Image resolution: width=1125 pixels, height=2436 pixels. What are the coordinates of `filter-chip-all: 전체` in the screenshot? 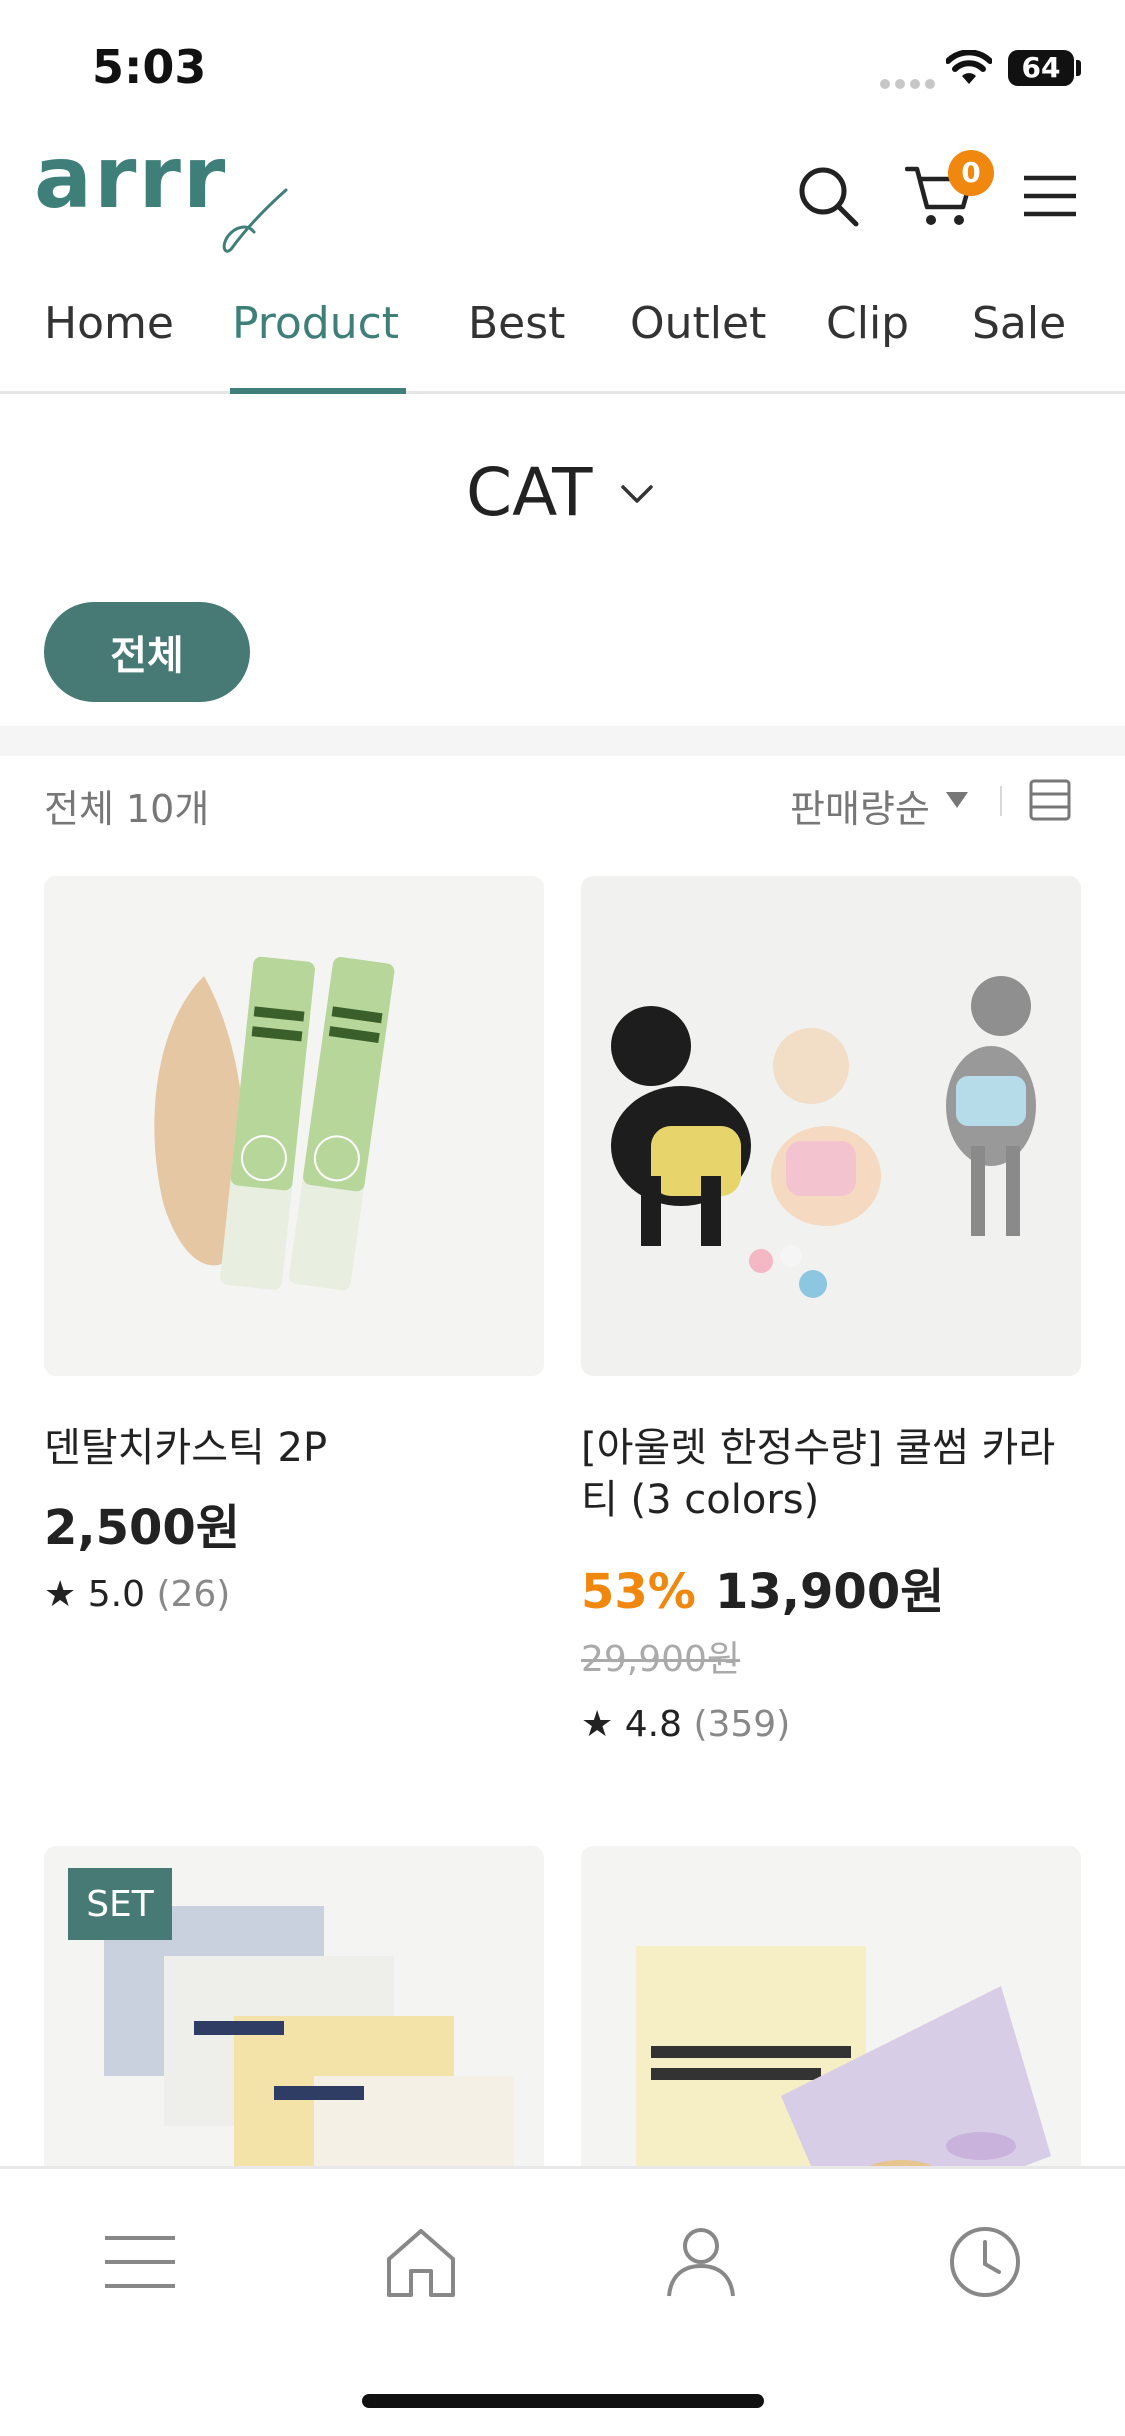 It's located at (147, 652).